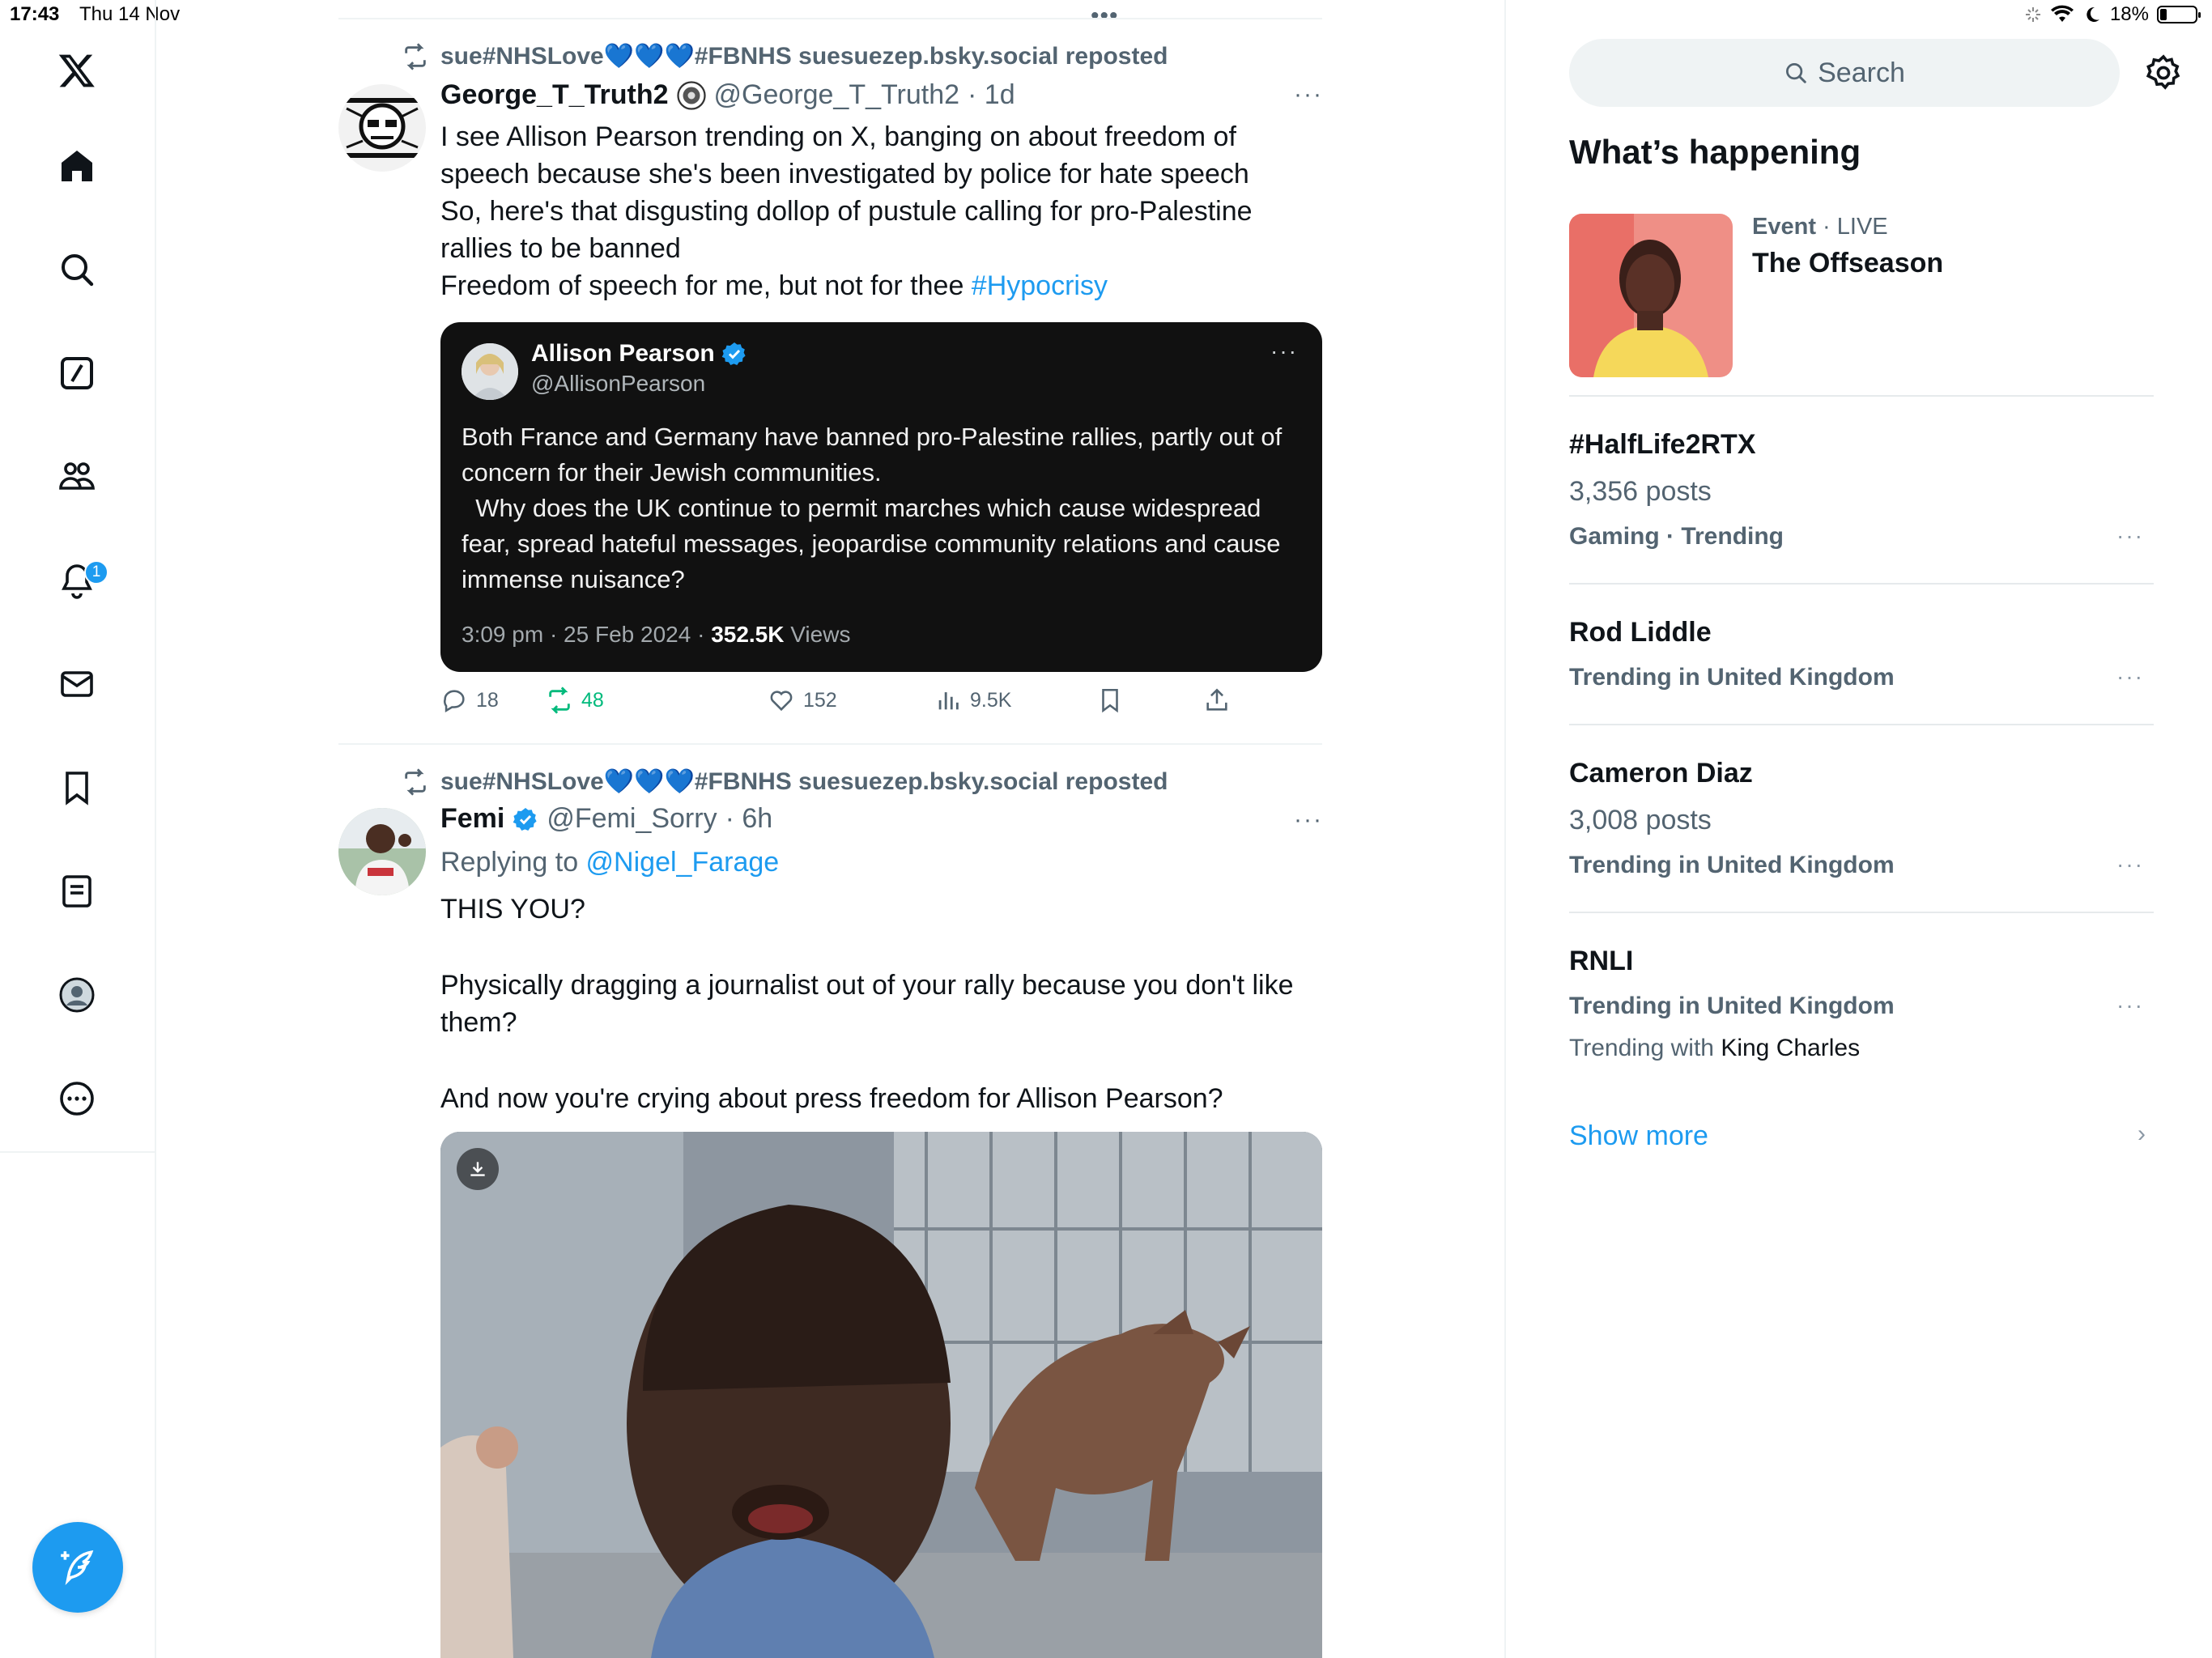 This screenshot has height=1658, width=2212. I want to click on tweet-divider, so click(830, 744).